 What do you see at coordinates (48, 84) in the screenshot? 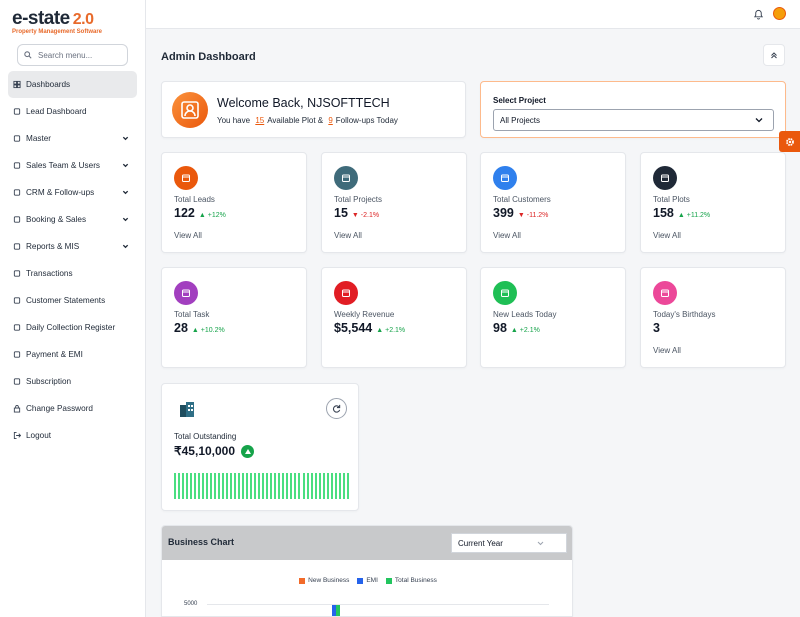
I see `sidebar-item-label: Dashboards` at bounding box center [48, 84].